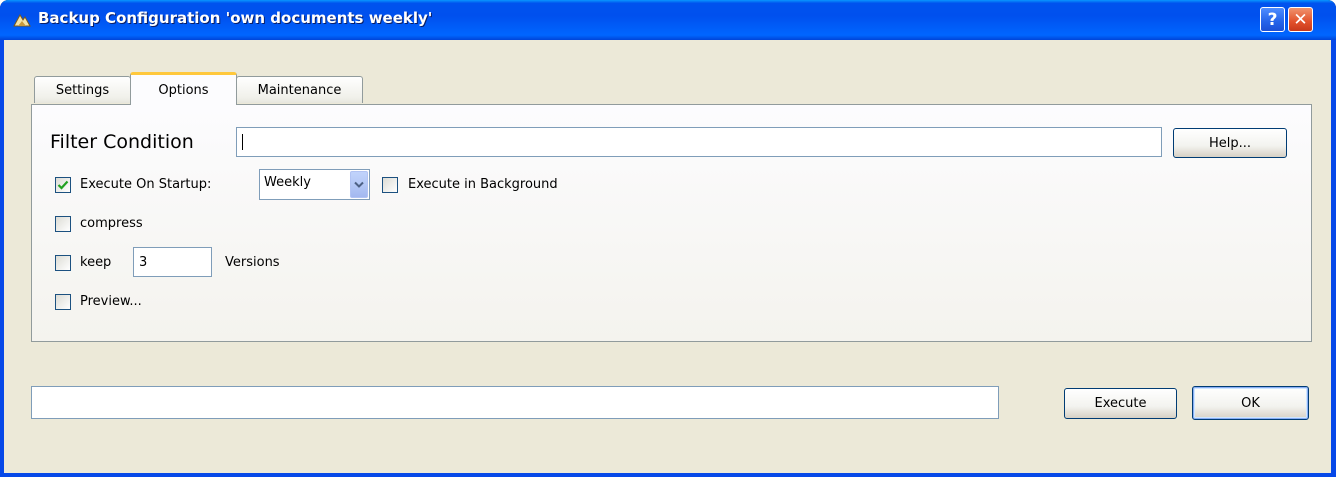 The width and height of the screenshot is (1336, 477). I want to click on chevron-down-icon, so click(359, 184).